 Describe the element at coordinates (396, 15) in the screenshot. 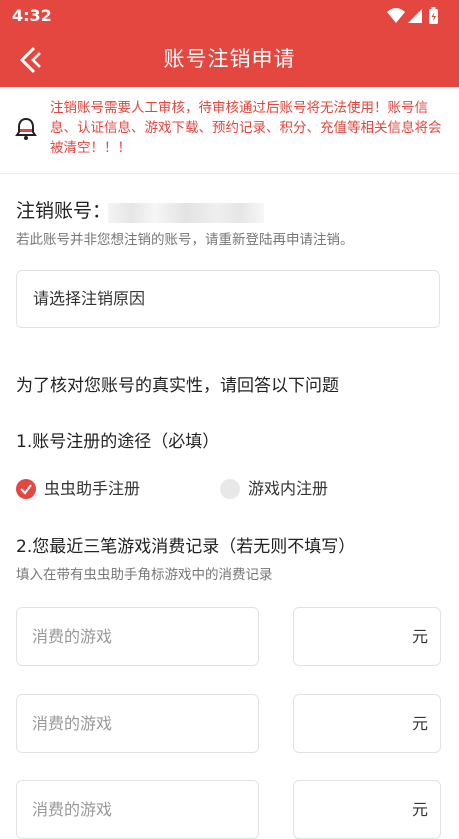

I see `wifi-icon` at that location.